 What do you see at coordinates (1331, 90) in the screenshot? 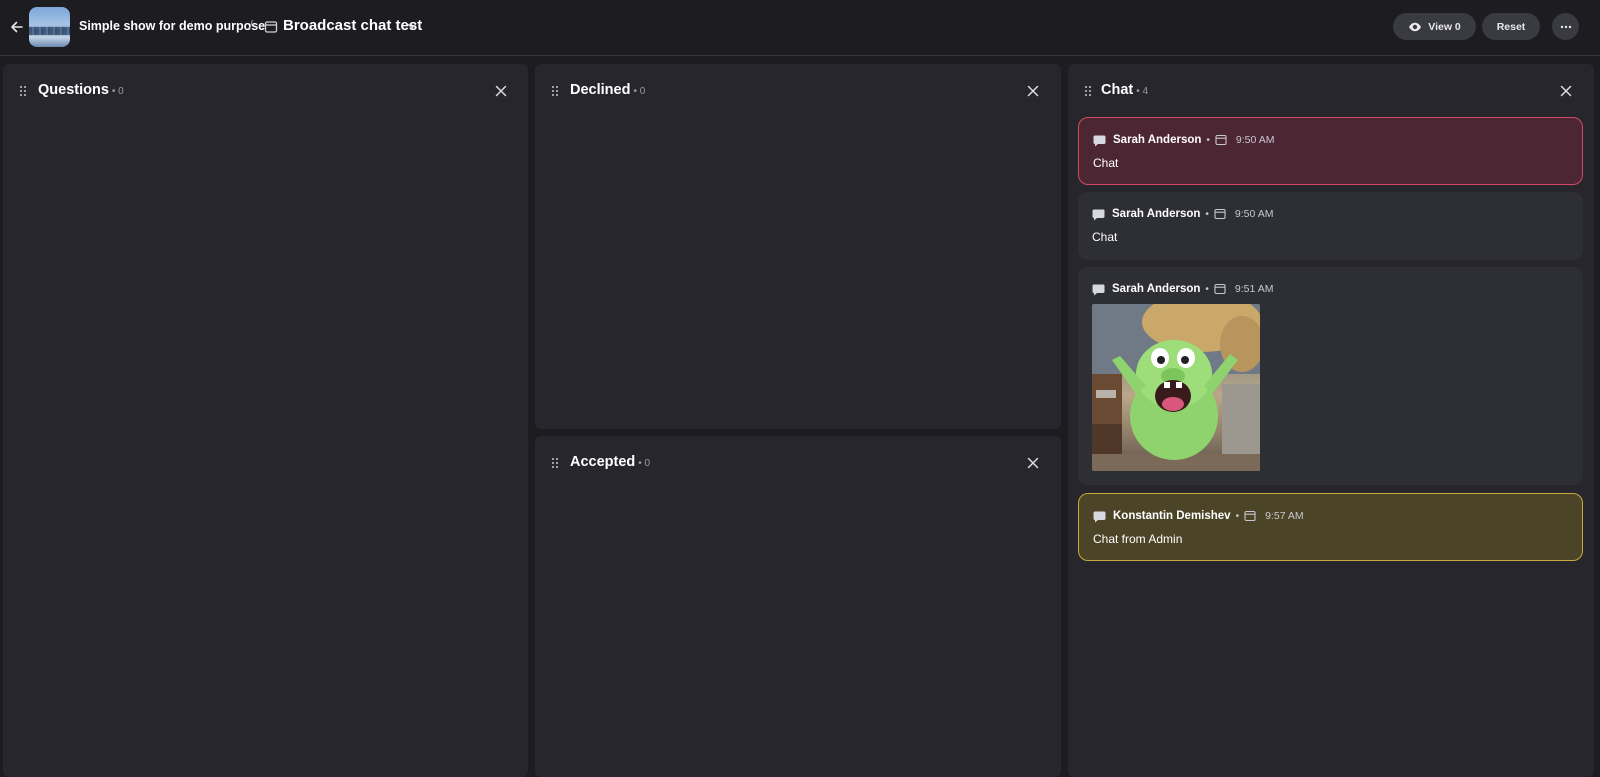
I see `chat-panel-header: Chat • 4` at bounding box center [1331, 90].